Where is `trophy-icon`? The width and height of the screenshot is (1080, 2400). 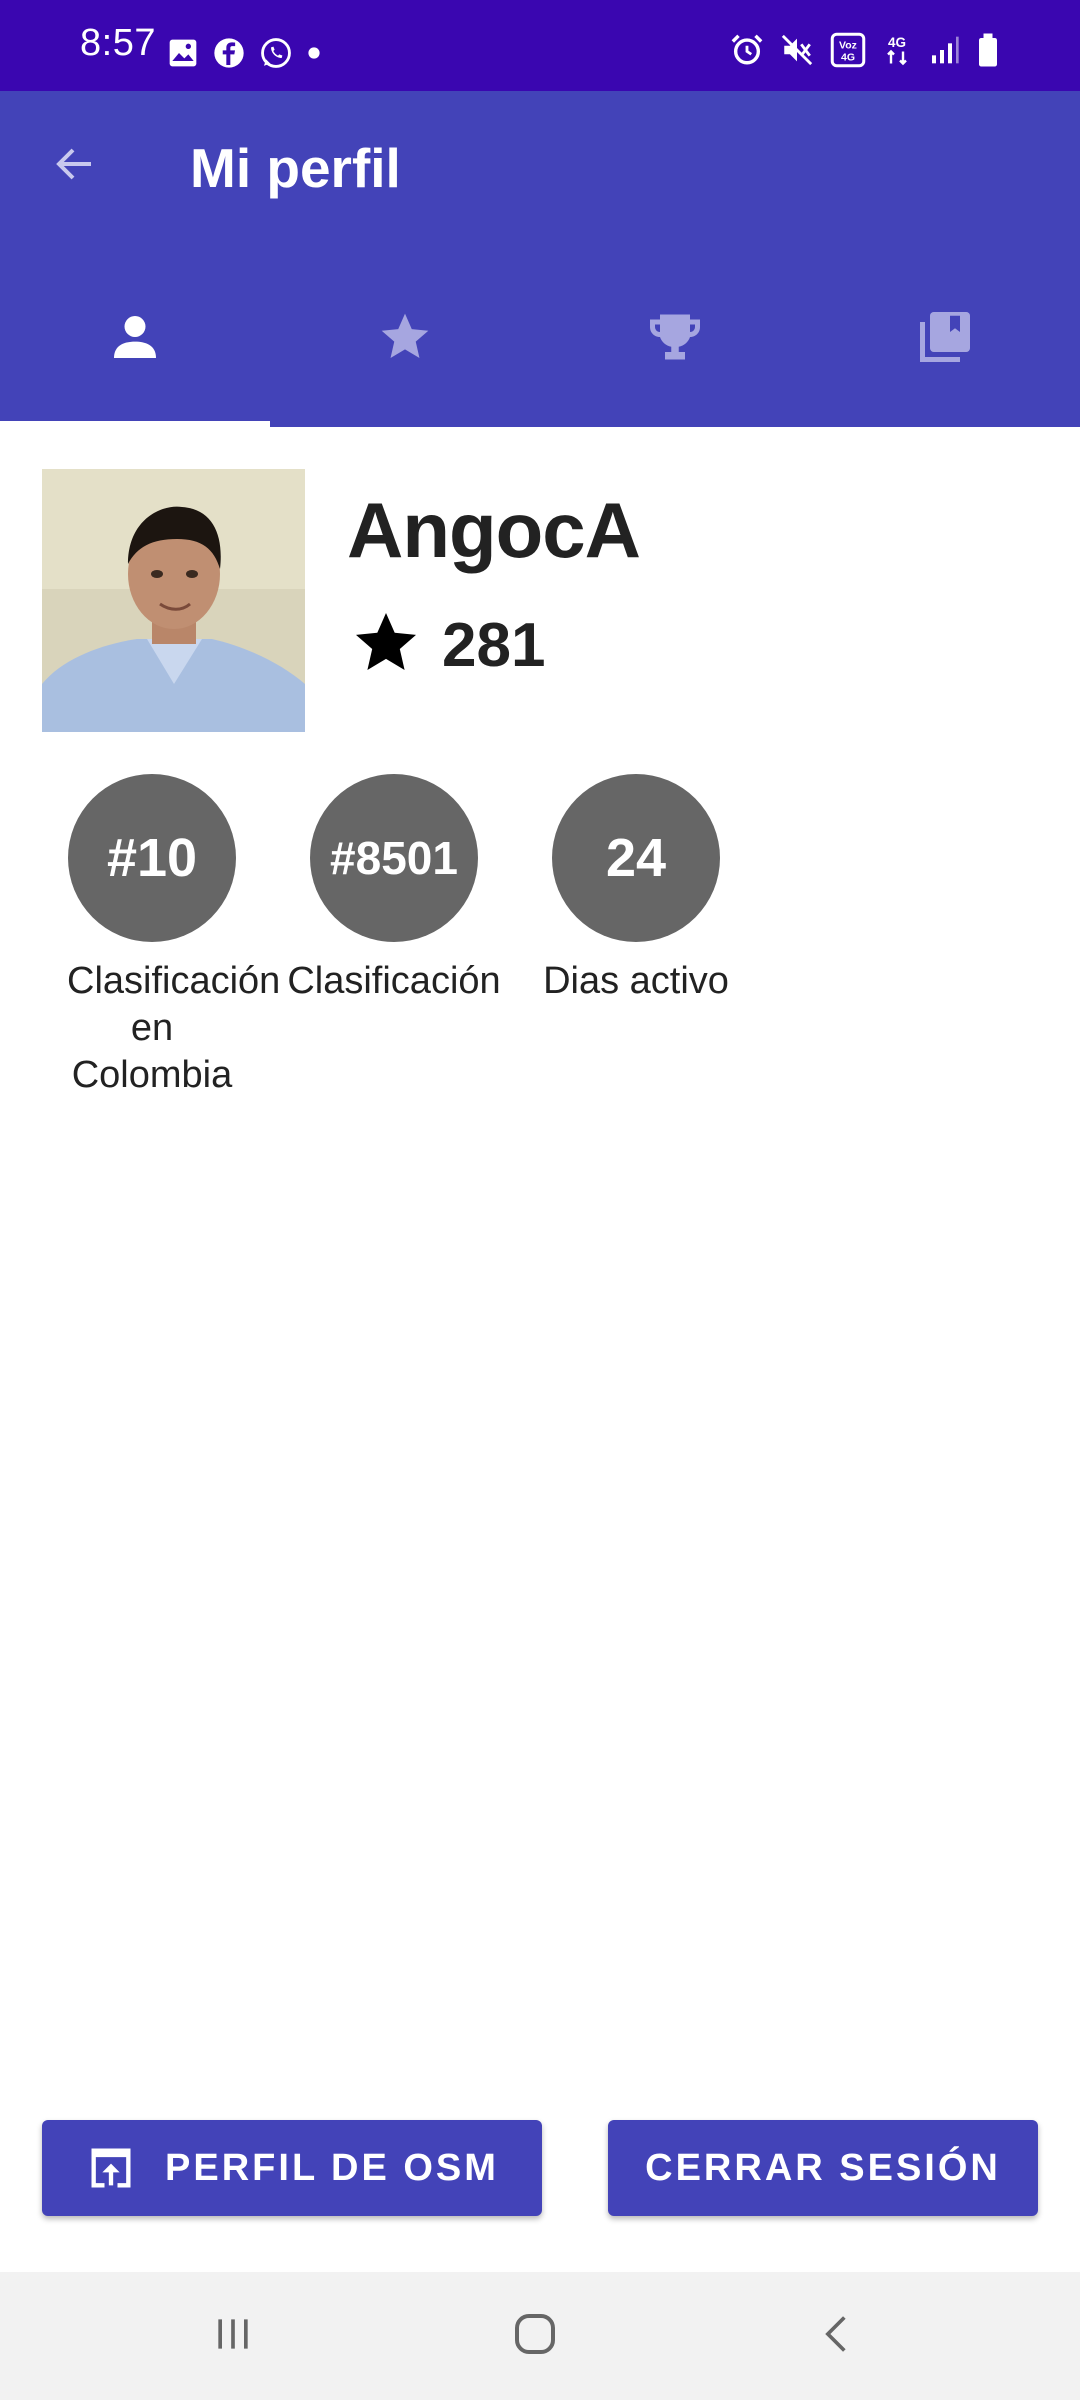
trophy-icon is located at coordinates (675, 339).